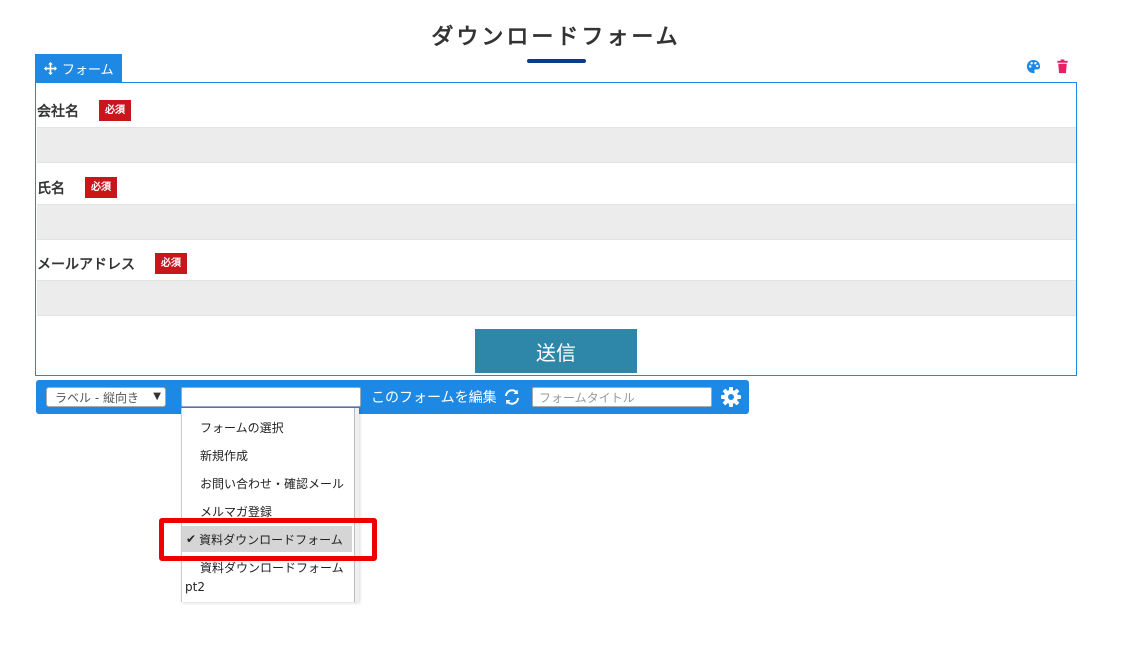 This screenshot has height=656, width=1124. I want to click on label-layout-select: ラベル - 縦向き ▼, so click(106, 397).